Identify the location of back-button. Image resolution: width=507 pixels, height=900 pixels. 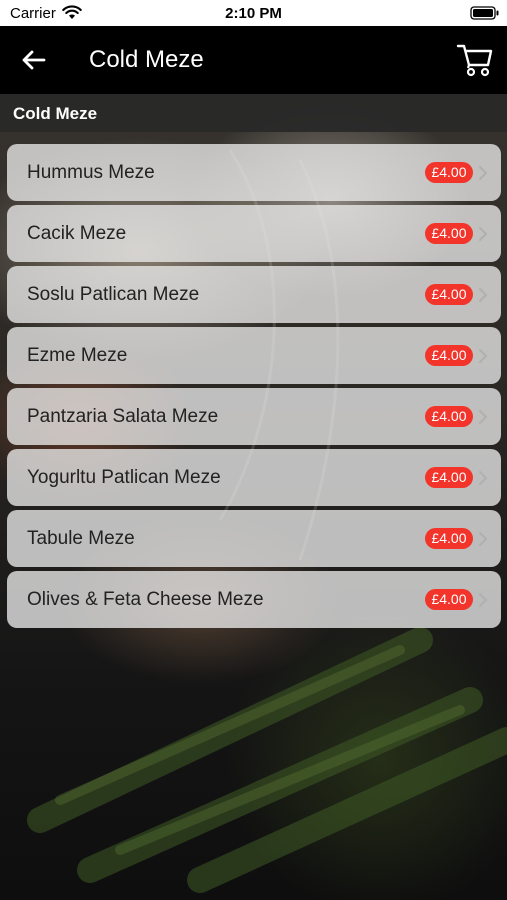
(35, 60).